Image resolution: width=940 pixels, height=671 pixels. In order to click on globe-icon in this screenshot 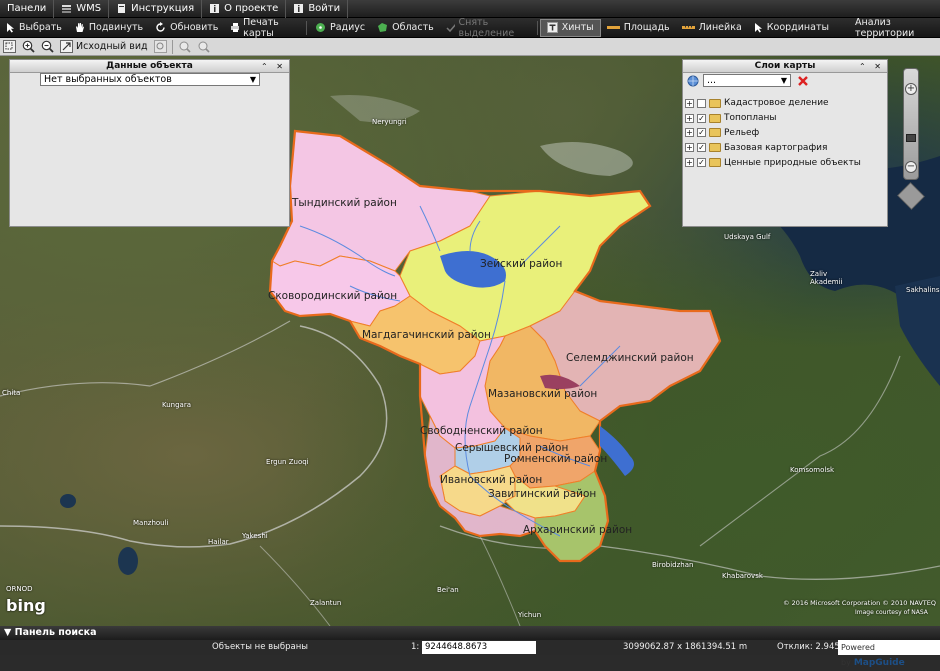, I will do `click(693, 81)`.